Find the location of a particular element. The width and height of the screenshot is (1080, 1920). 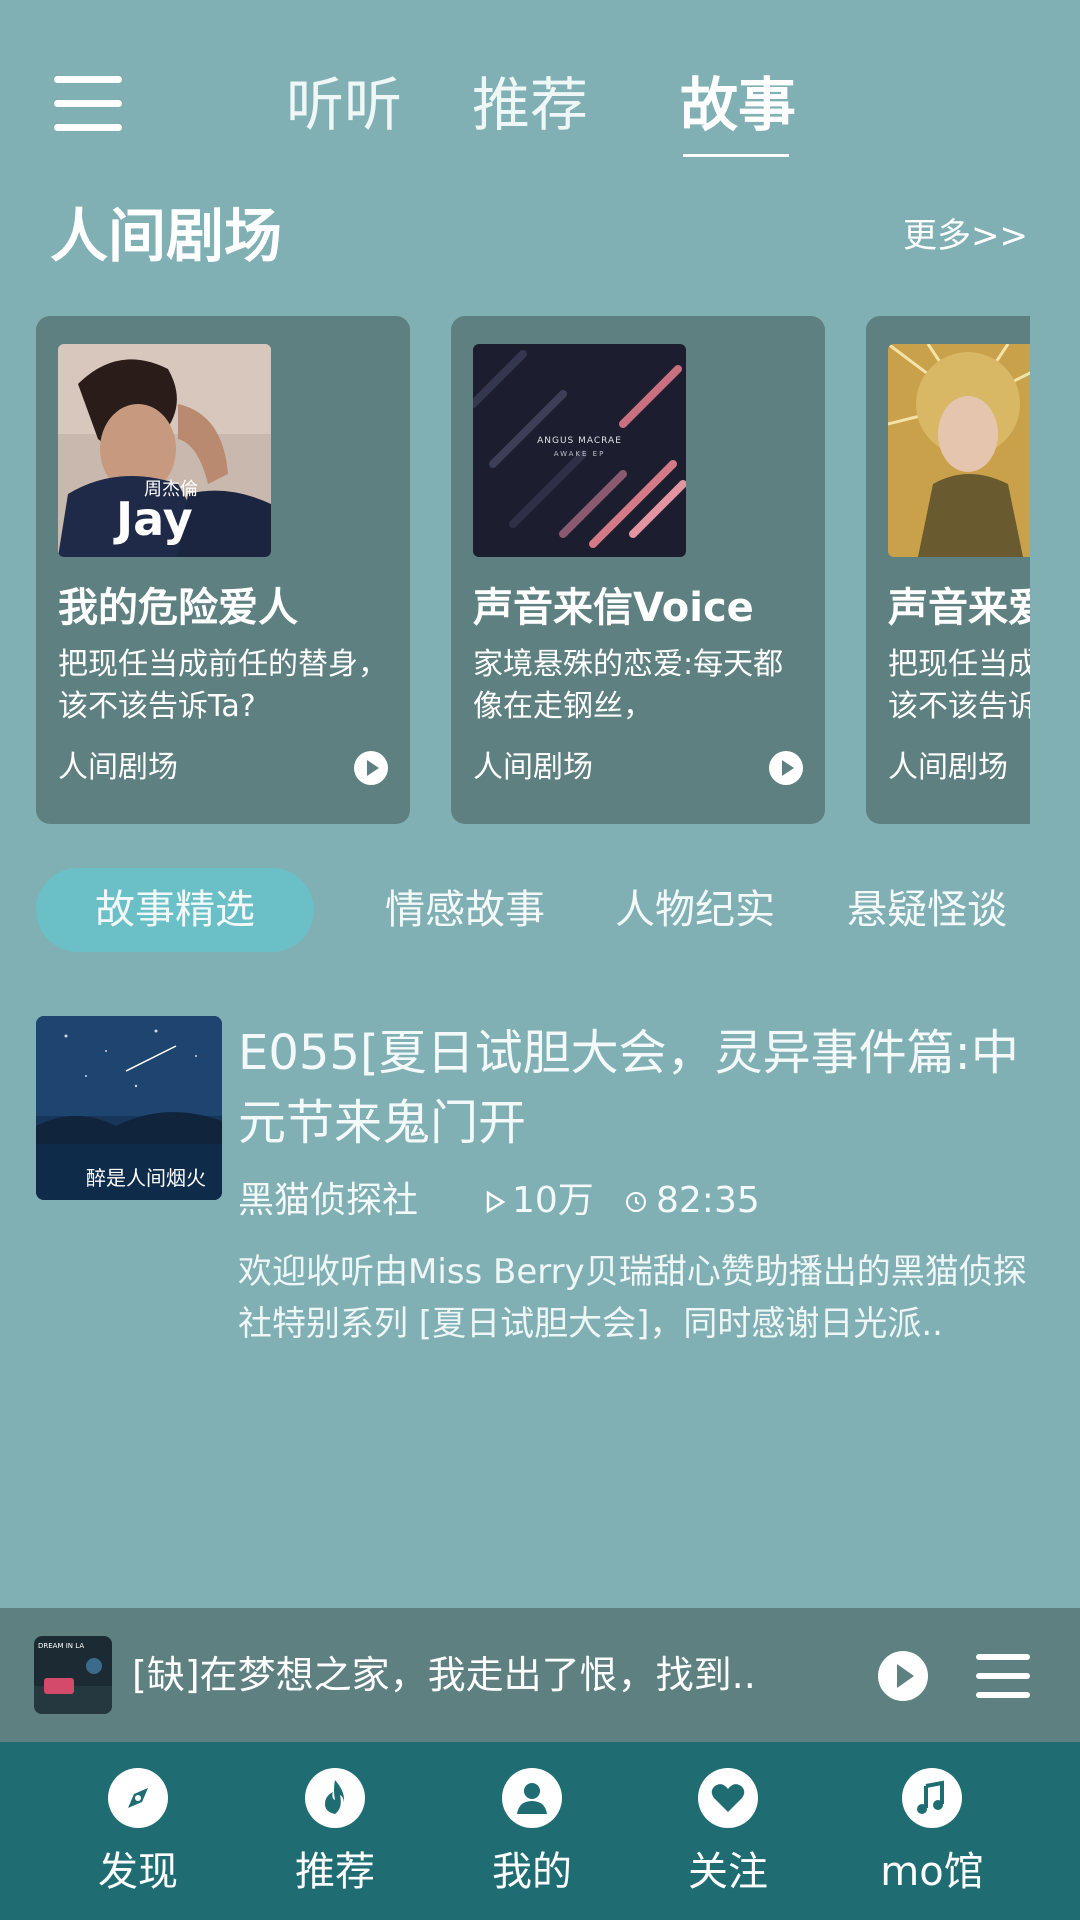

story-cover-image: 醉是人间烟火 is located at coordinates (129, 1108).